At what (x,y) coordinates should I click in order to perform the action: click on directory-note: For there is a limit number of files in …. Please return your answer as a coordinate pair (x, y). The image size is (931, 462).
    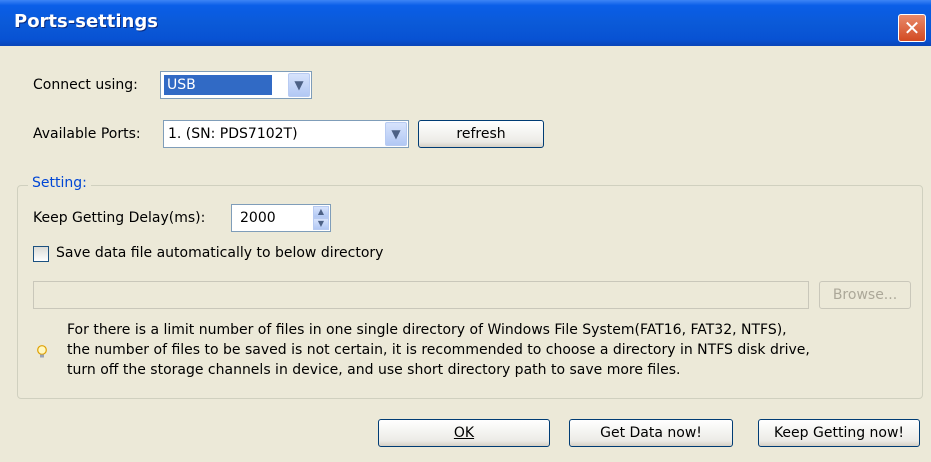
    Looking at the image, I should click on (492, 350).